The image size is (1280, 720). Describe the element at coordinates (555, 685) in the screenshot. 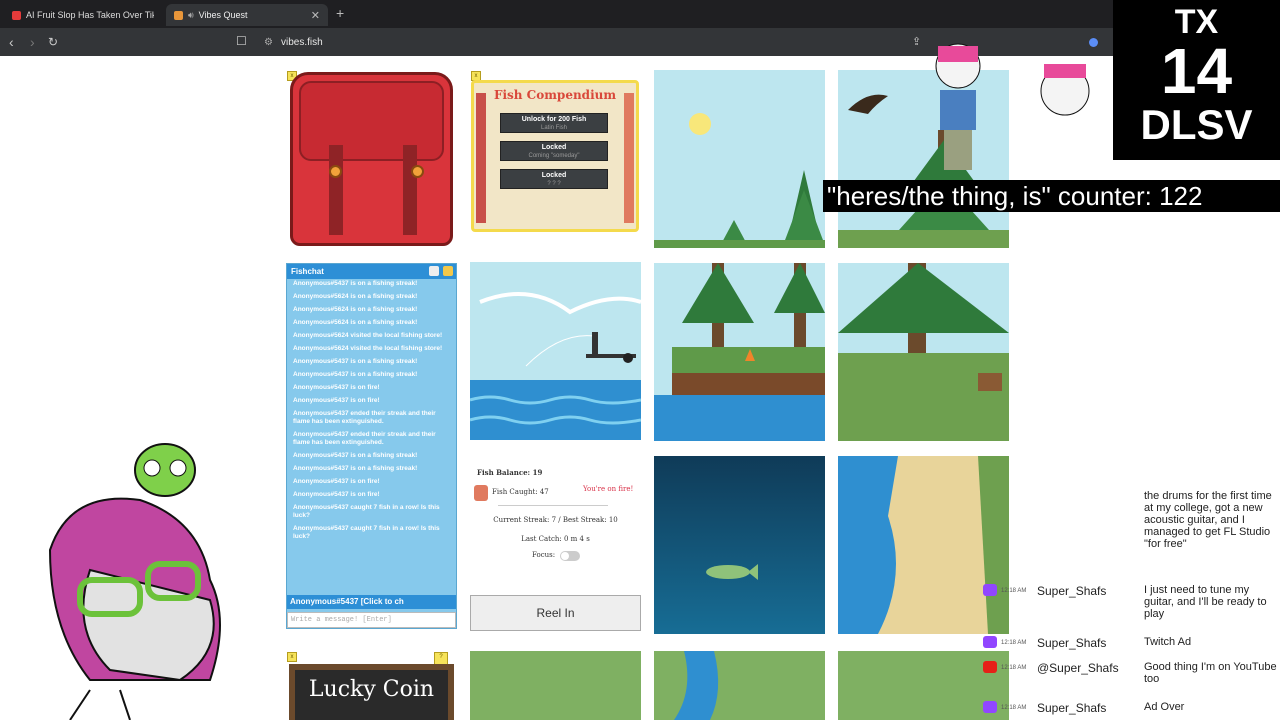

I see `rock-field-tile` at that location.